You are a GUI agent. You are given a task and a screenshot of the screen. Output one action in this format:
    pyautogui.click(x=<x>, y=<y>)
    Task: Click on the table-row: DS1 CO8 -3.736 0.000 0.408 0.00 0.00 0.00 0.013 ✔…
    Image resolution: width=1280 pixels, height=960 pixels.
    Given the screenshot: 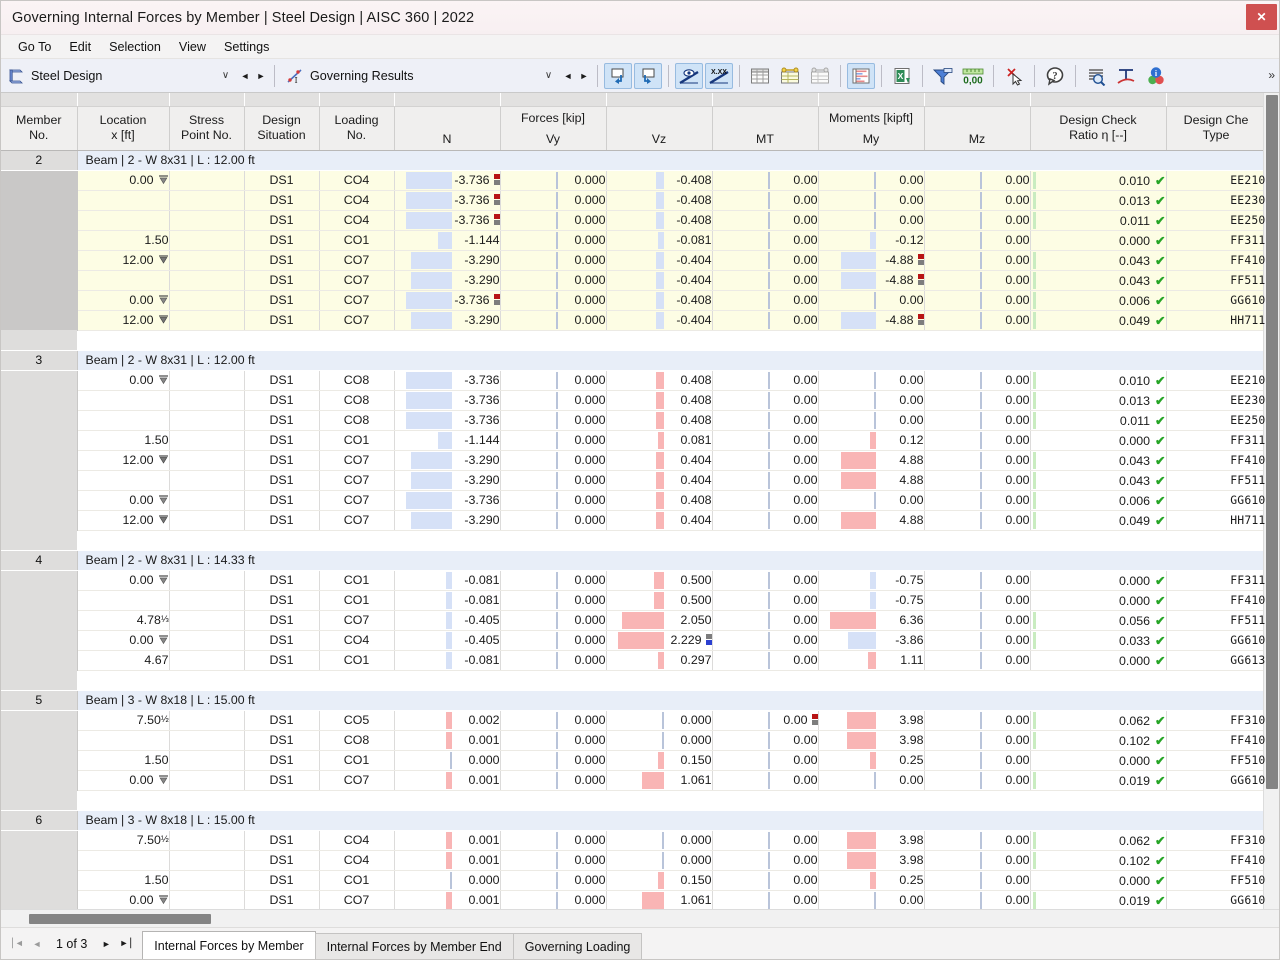 What is the action you would take?
    pyautogui.click(x=634, y=400)
    